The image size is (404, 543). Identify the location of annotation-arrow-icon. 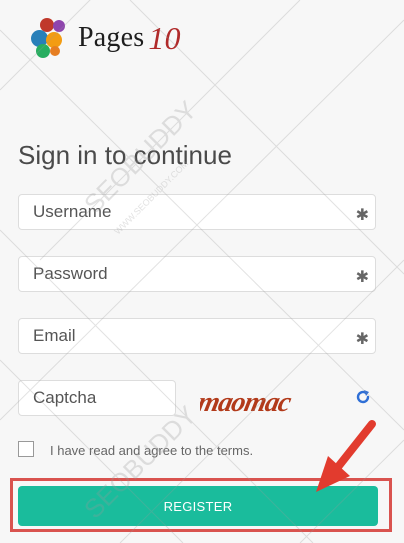
(346, 456).